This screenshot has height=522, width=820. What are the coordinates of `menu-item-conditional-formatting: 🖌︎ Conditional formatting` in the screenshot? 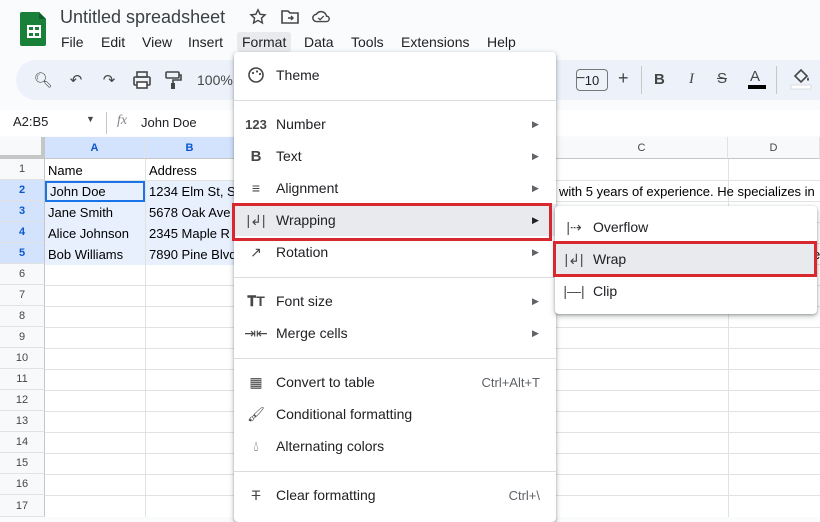 It's located at (395, 414).